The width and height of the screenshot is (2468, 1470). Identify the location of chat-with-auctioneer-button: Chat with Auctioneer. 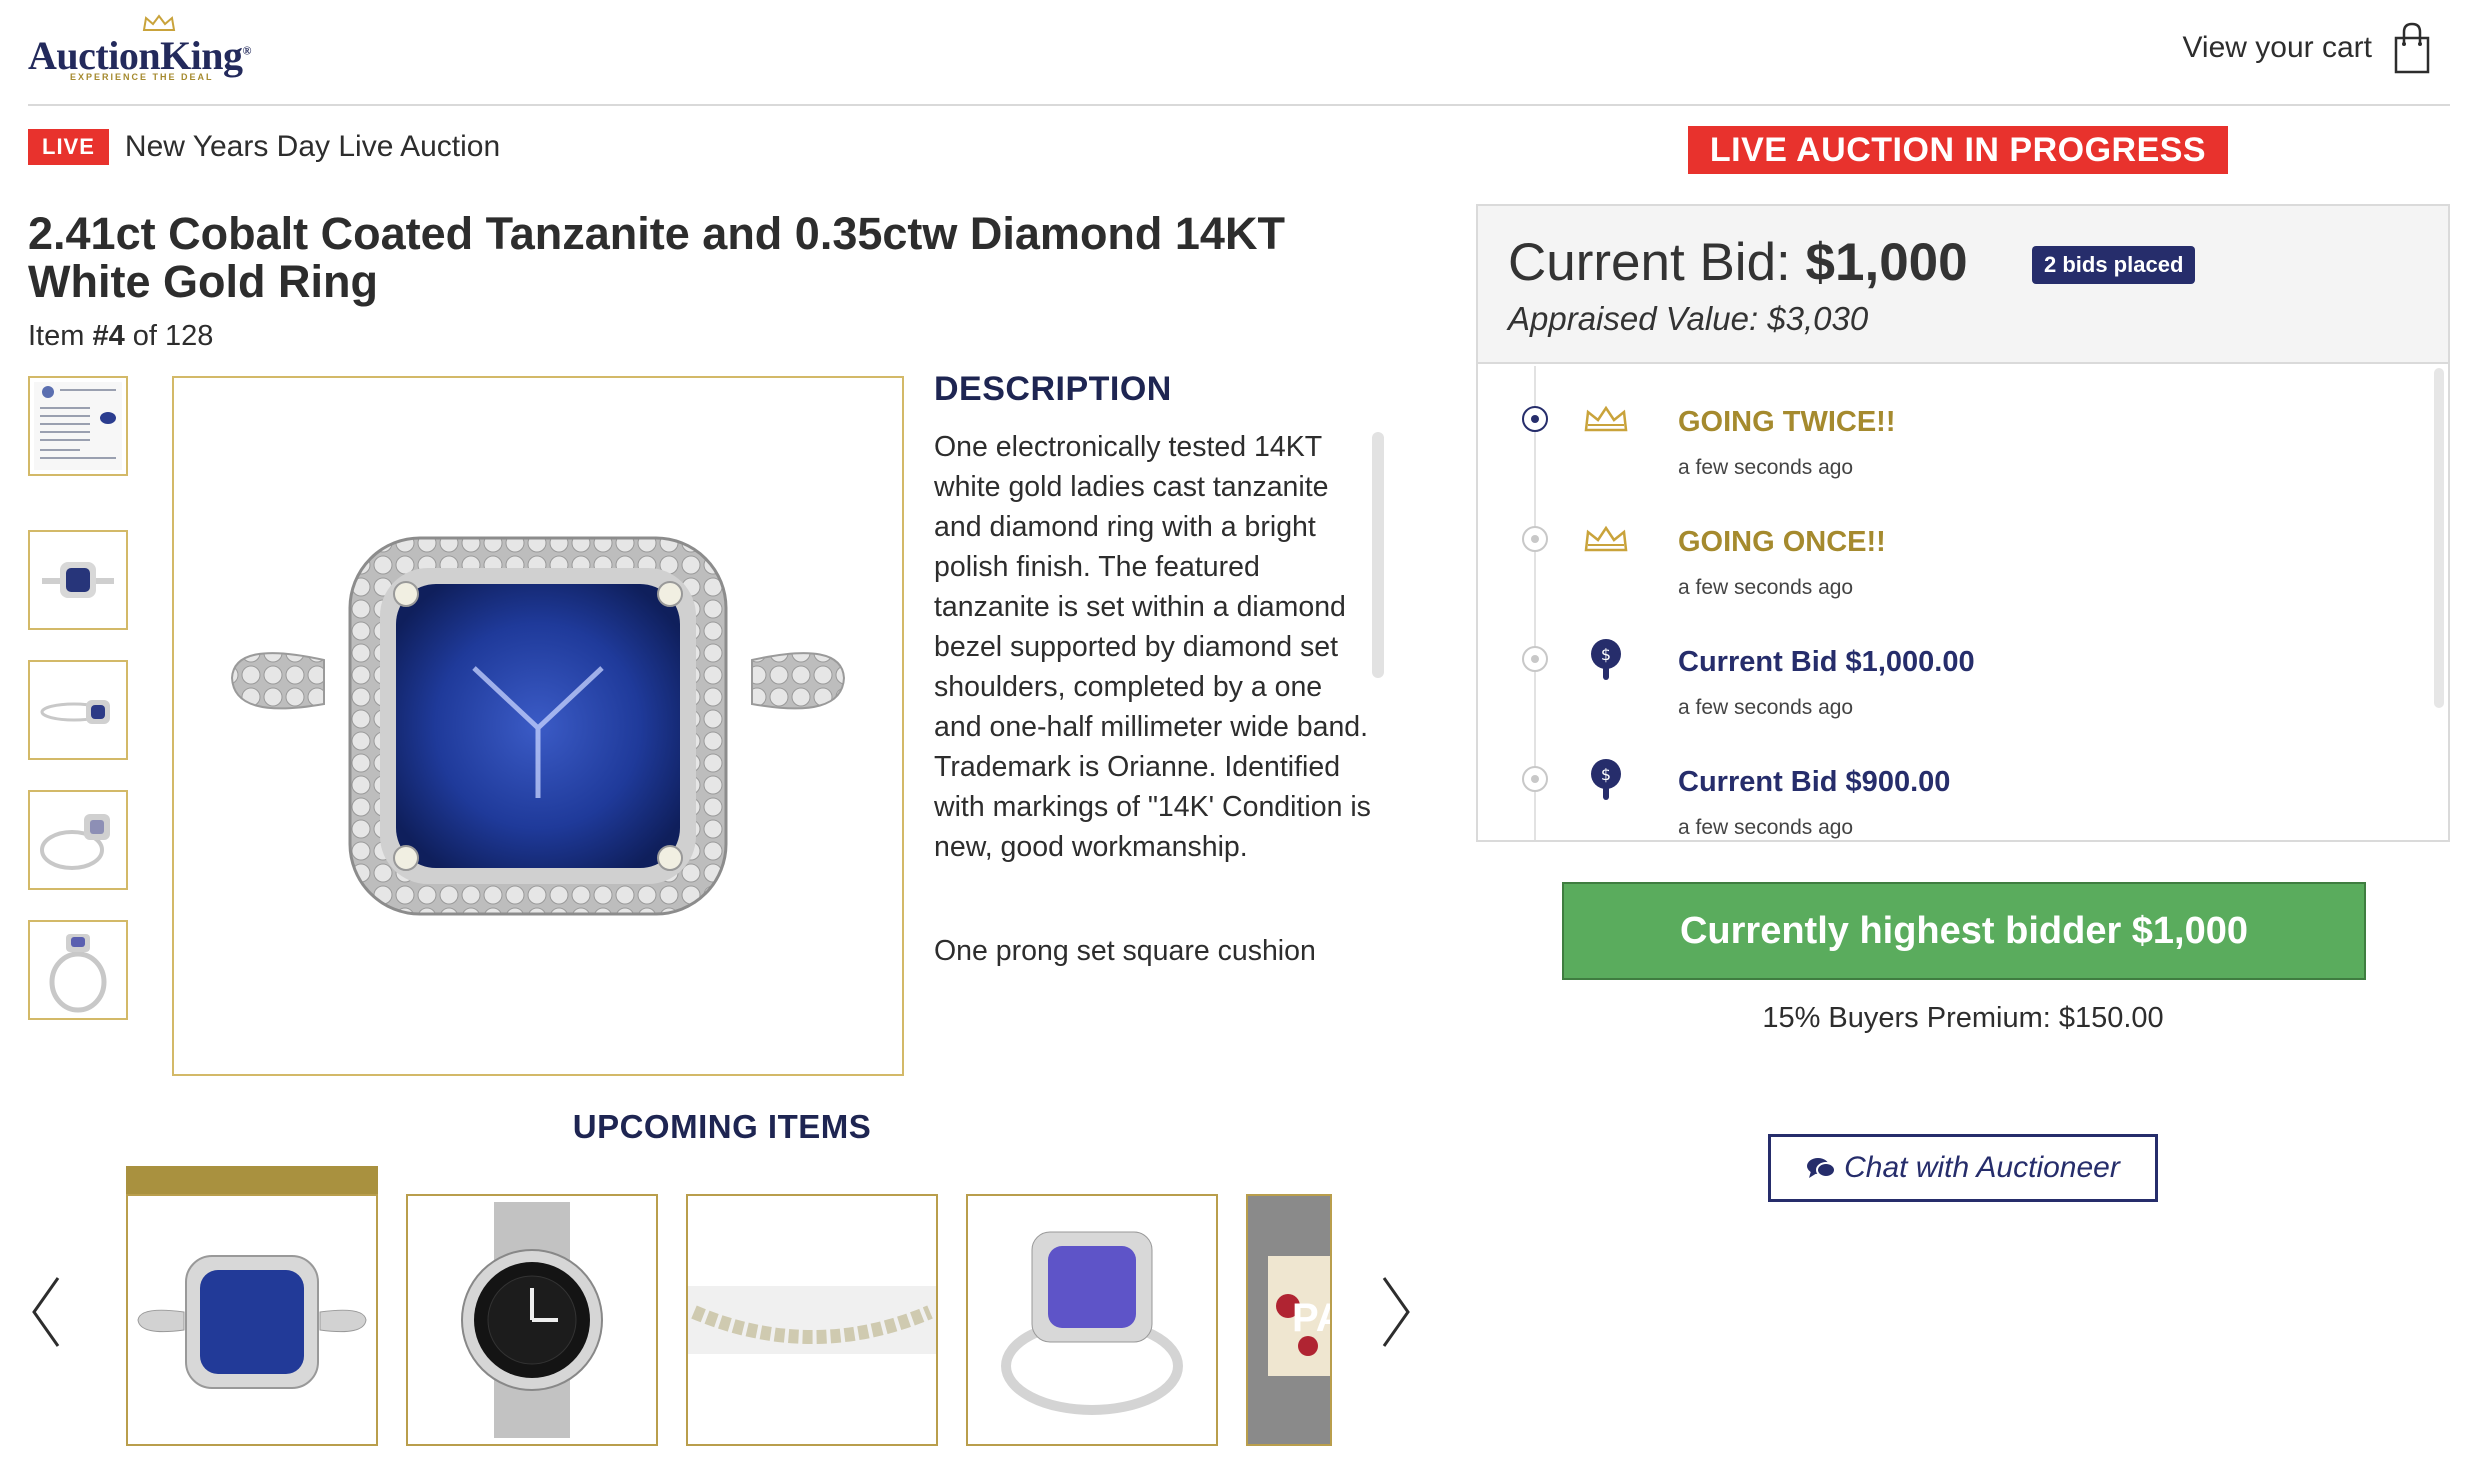
(1963, 1168).